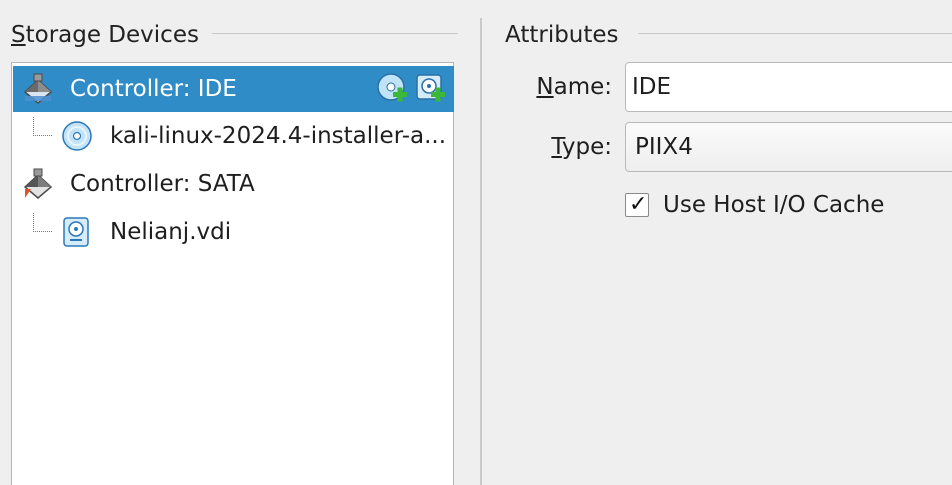 The height and width of the screenshot is (485, 952). I want to click on type-mnemonic: T, so click(556, 147).